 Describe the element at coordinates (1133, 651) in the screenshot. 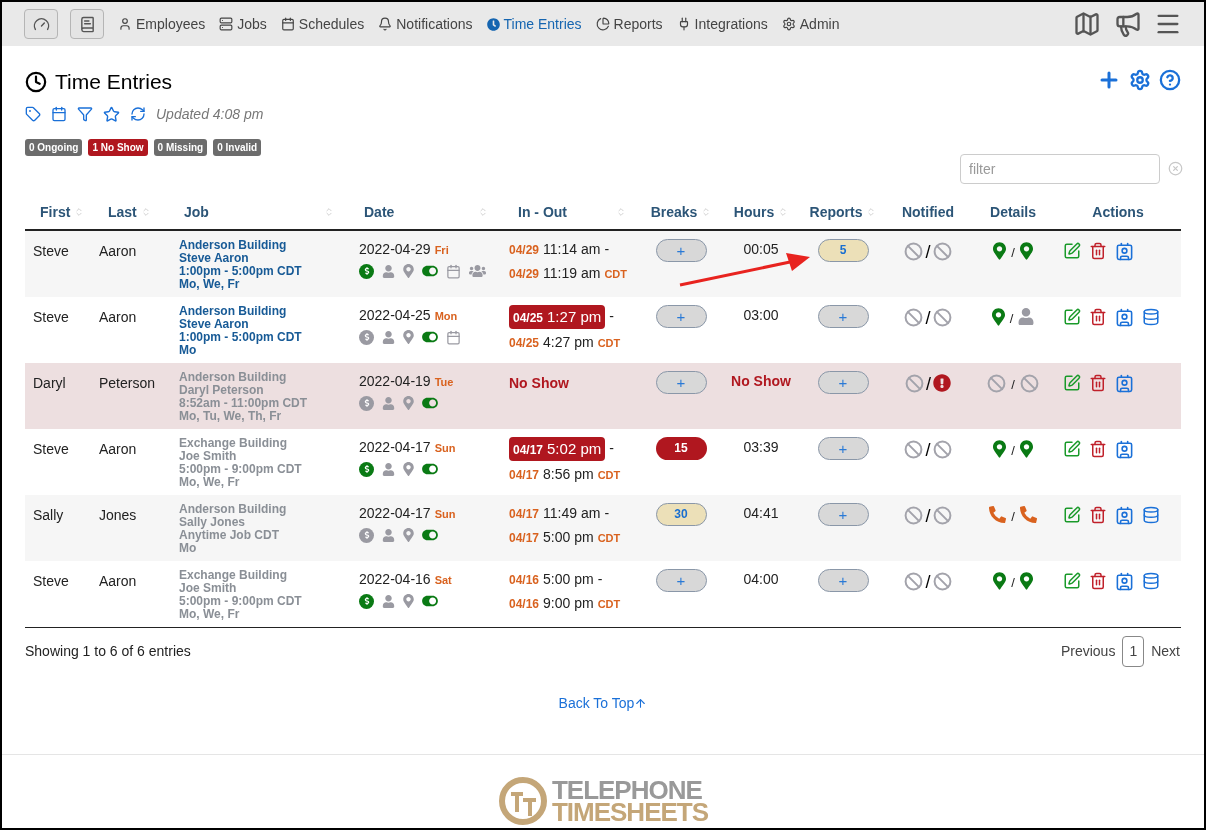

I see `pagination-button: 1` at that location.